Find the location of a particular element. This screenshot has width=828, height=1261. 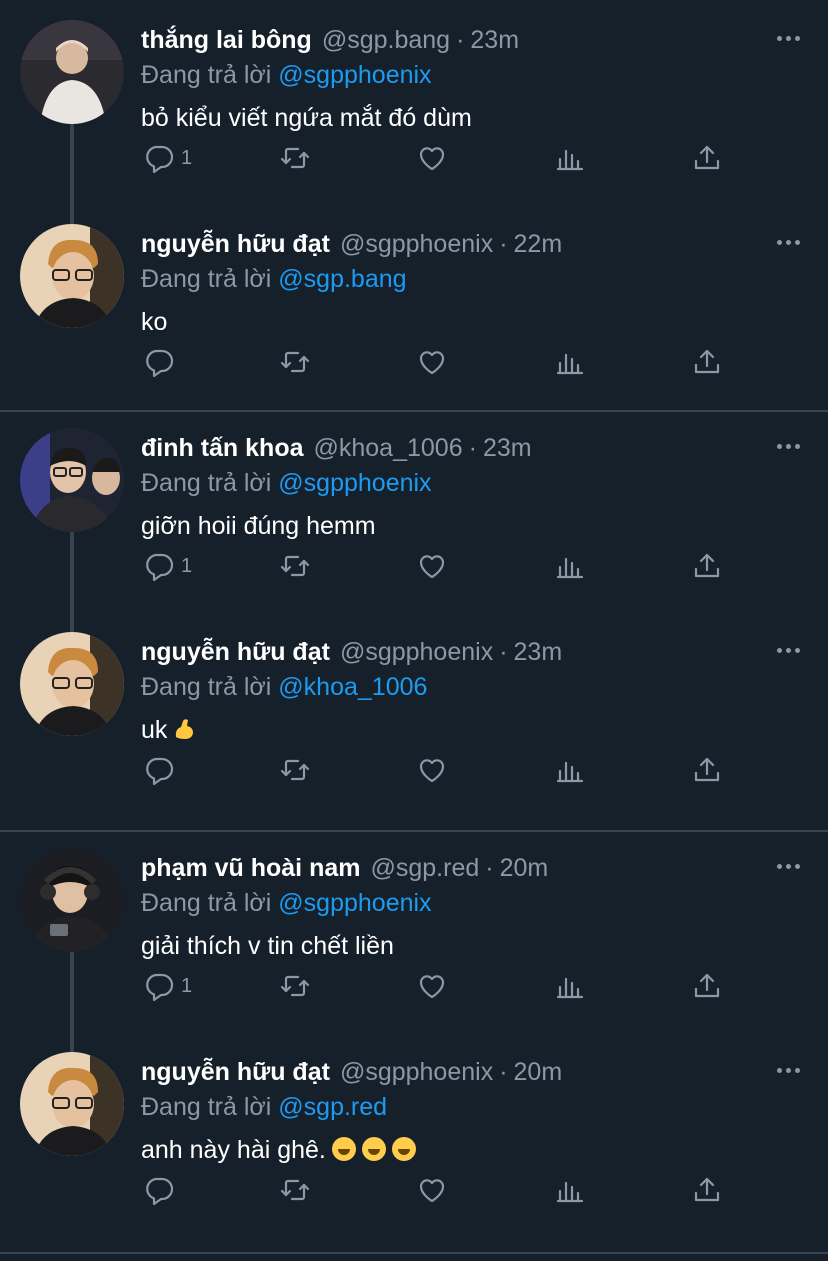

display-name: phạm vũ hoài nam is located at coordinates (250, 868).